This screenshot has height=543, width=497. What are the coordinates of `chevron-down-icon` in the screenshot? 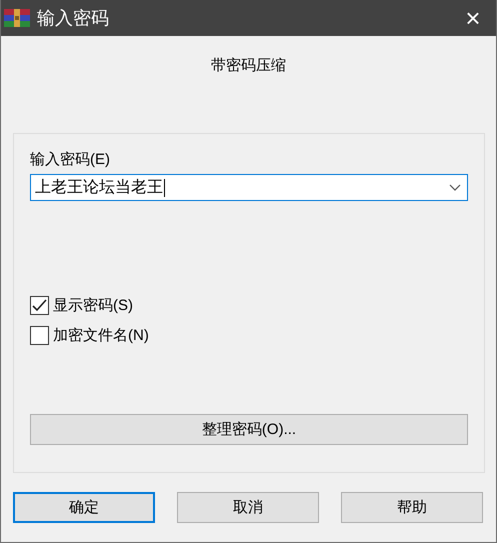 It's located at (455, 187).